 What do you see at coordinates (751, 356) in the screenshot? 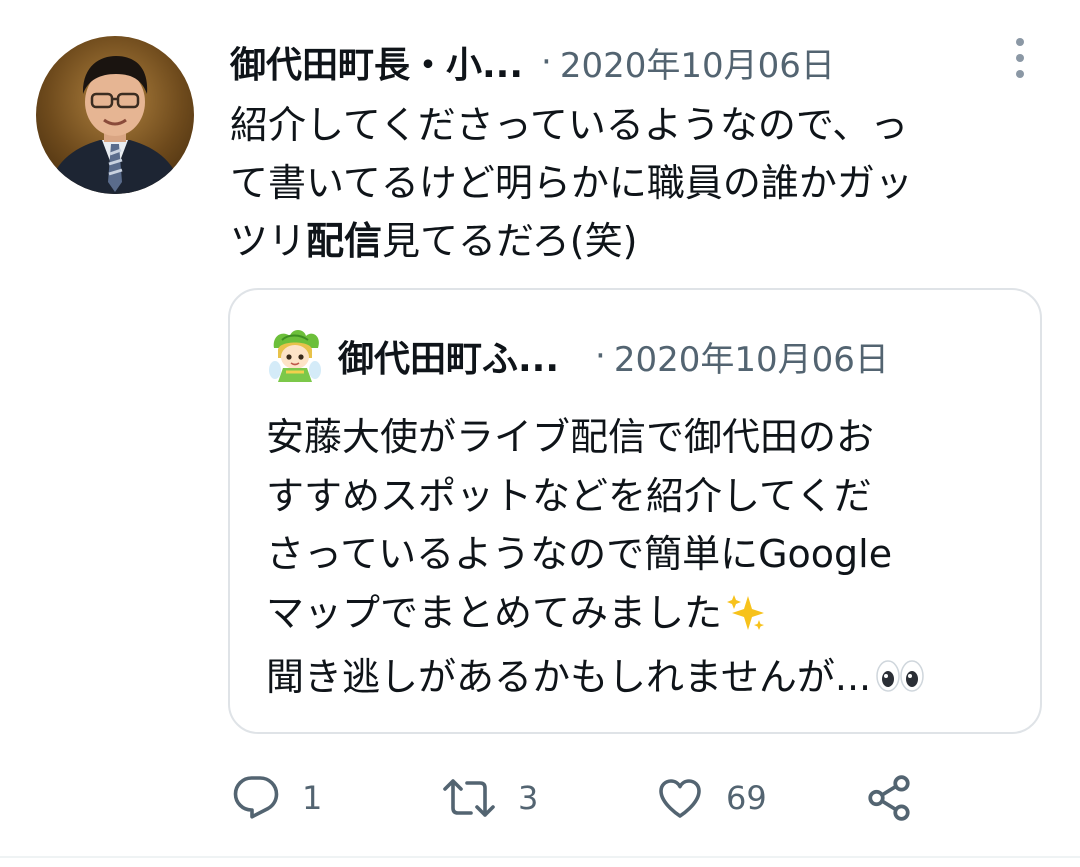
I see `quote-timestamp: 2020年10月06日` at bounding box center [751, 356].